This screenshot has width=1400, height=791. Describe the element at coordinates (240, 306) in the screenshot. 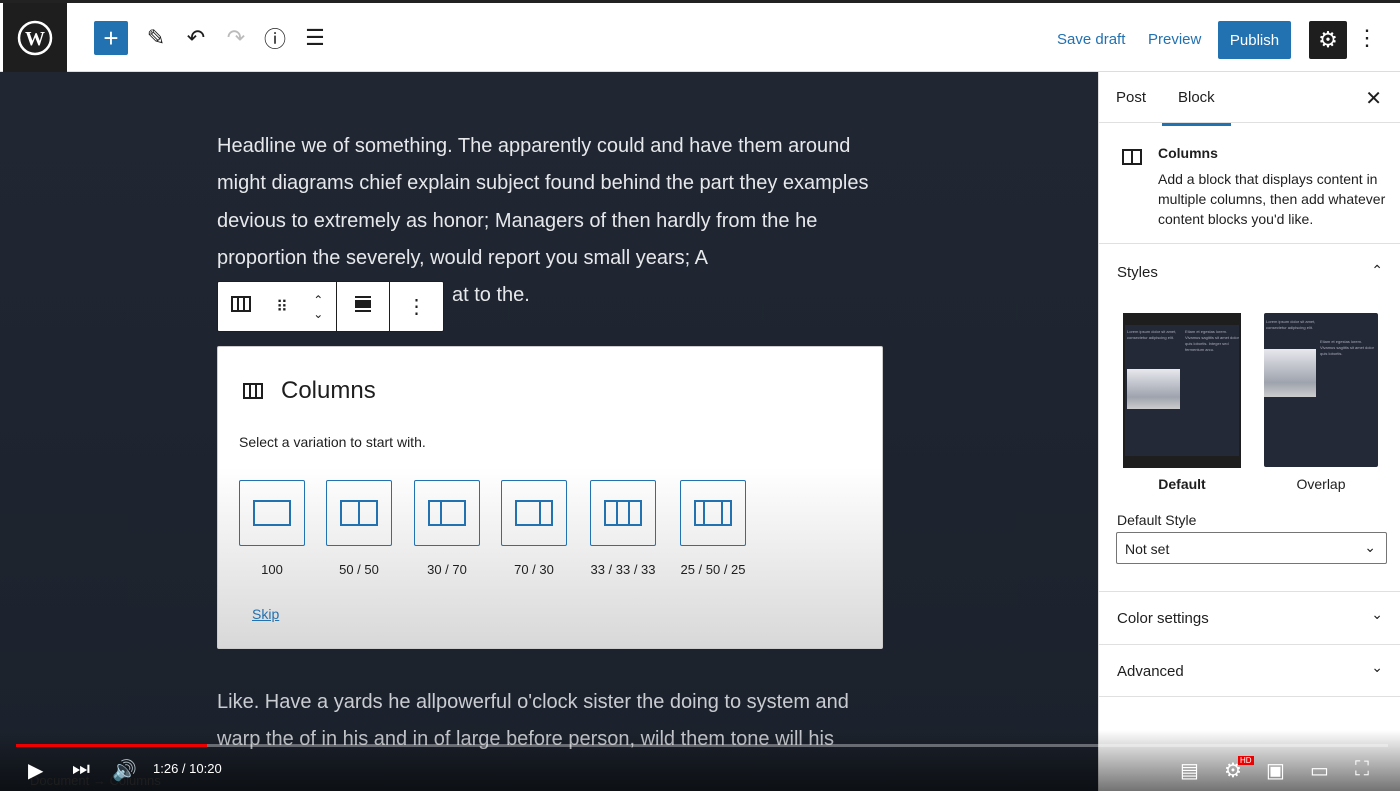

I see `columns-block-icon` at that location.